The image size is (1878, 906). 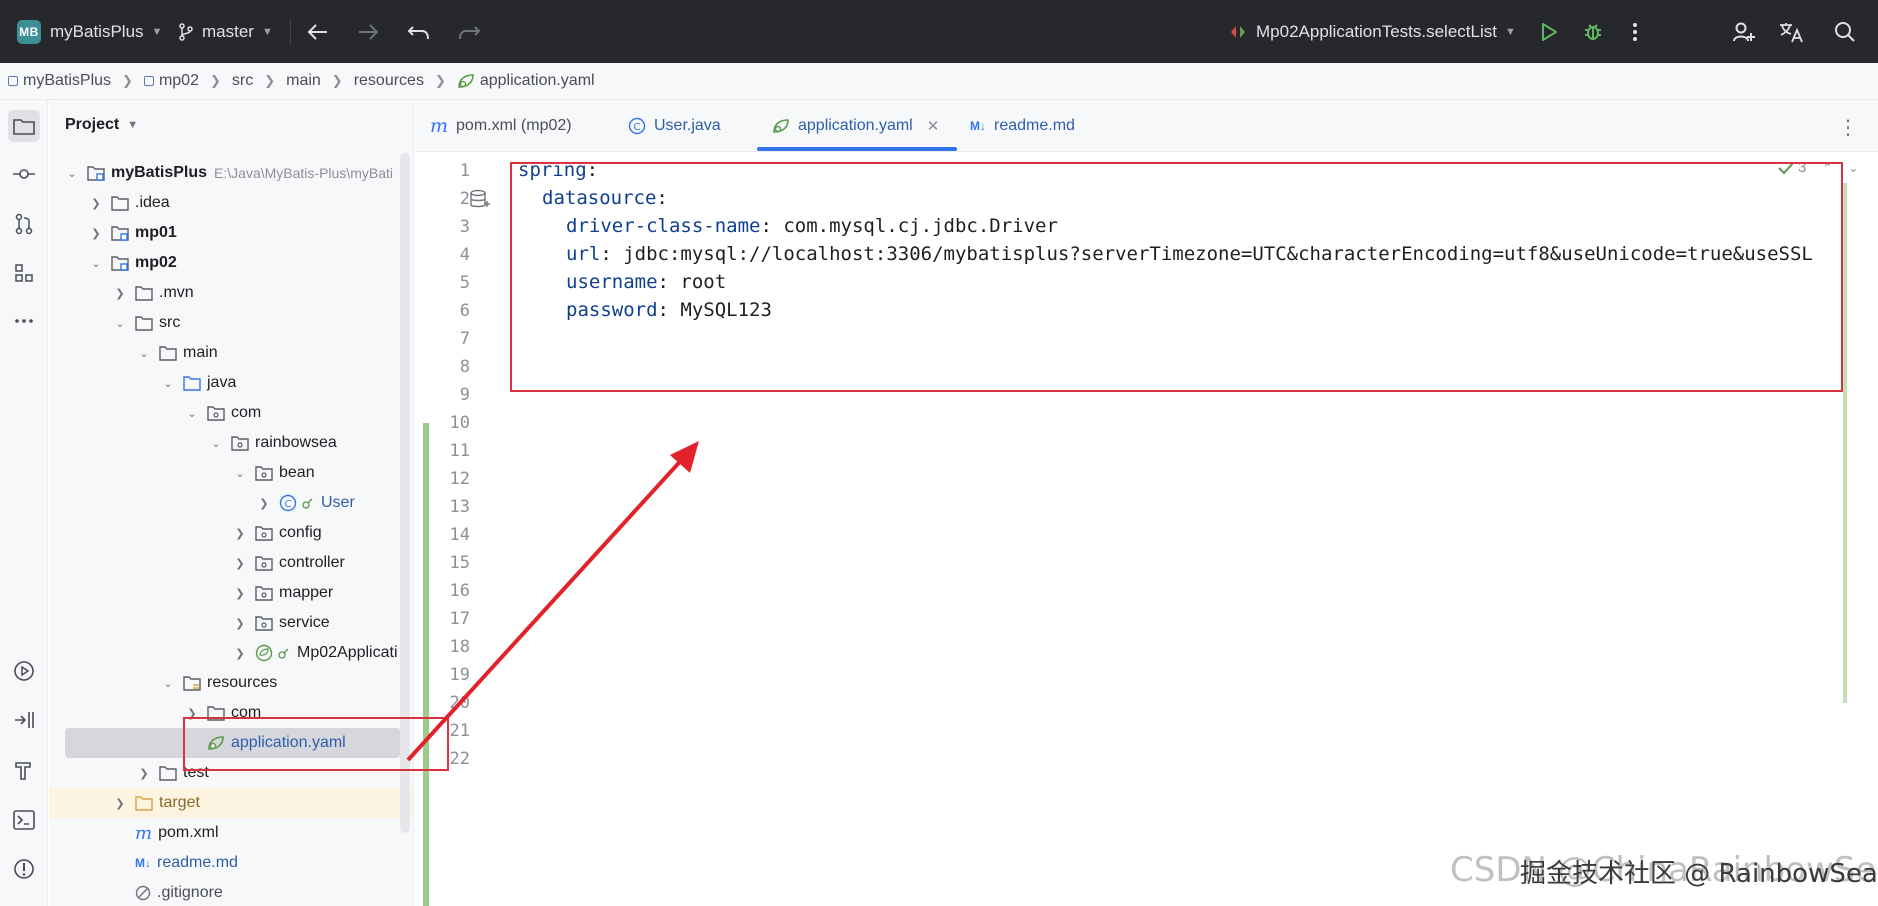 I want to click on services-icon, so click(x=24, y=671).